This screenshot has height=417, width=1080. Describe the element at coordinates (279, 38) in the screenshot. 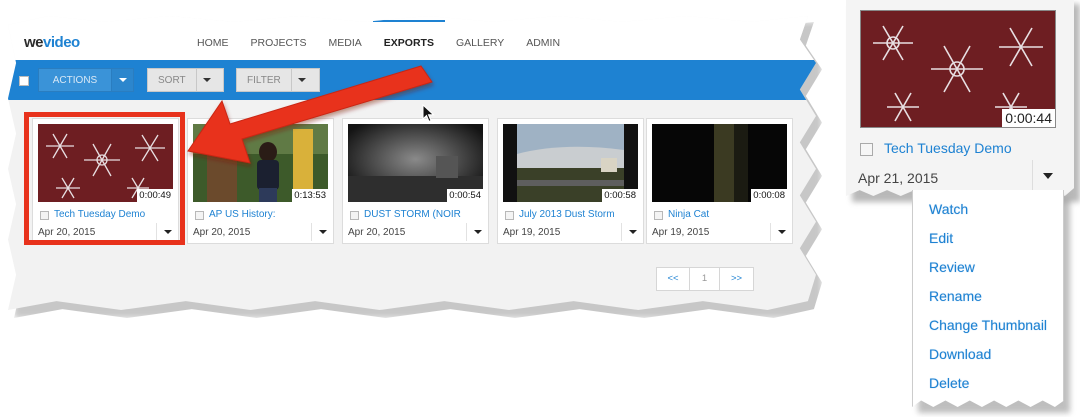

I see `nav-projects: PROJECTS` at that location.